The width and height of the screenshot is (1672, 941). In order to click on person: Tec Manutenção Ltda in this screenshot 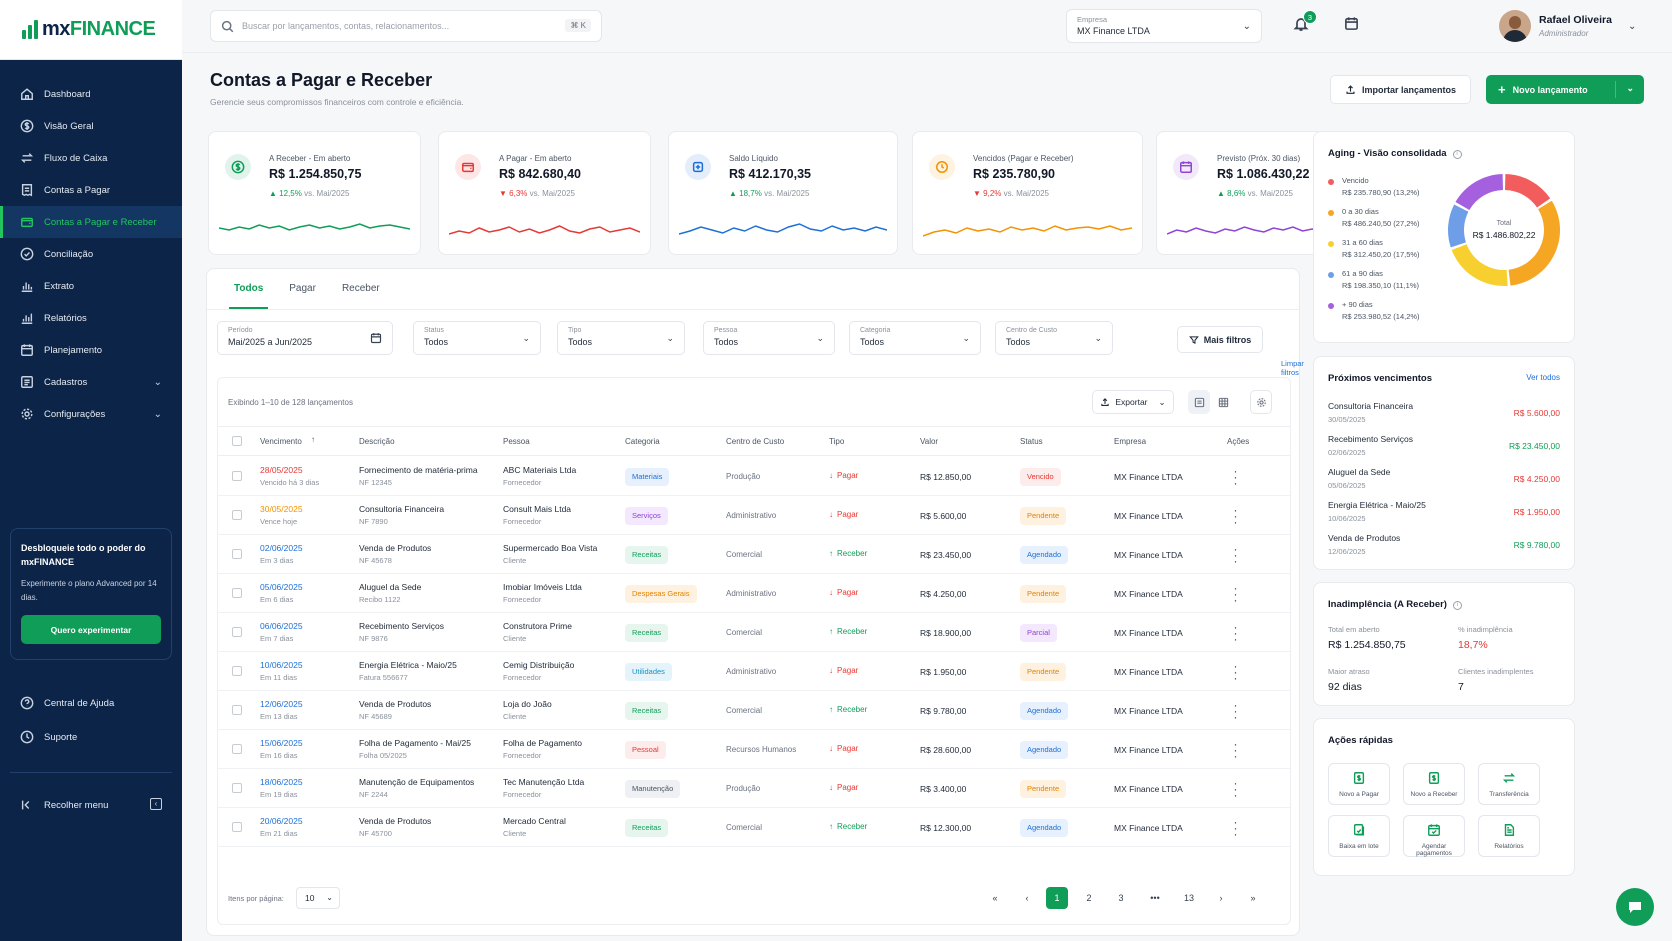, I will do `click(543, 782)`.